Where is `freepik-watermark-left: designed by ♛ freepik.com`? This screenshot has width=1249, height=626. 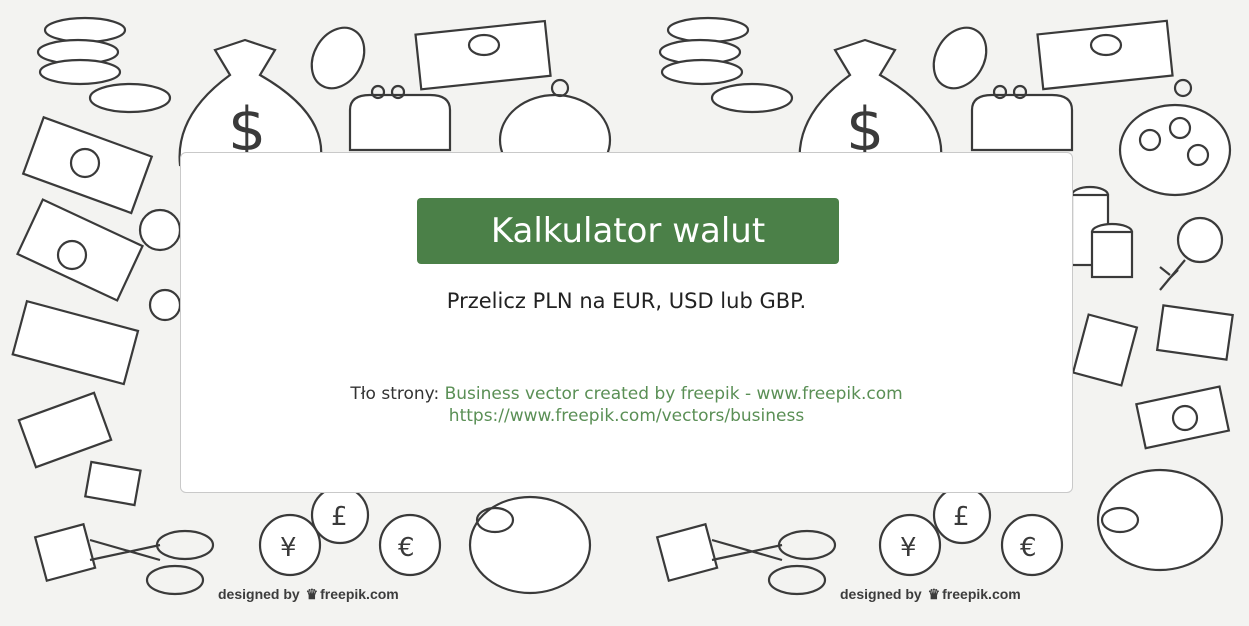 freepik-watermark-left: designed by ♛ freepik.com is located at coordinates (308, 594).